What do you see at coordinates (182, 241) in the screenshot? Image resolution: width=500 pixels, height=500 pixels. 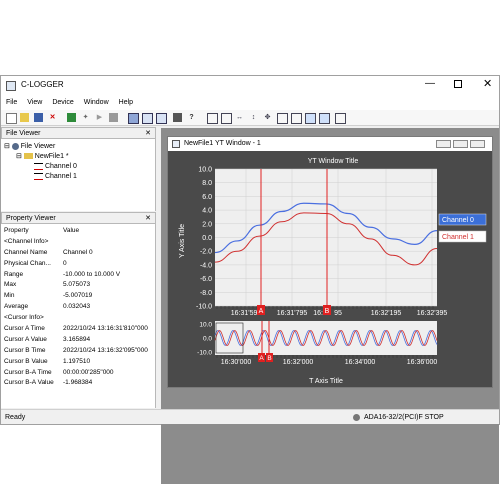 I see `y-axis-title: Y Axis Title` at bounding box center [182, 241].